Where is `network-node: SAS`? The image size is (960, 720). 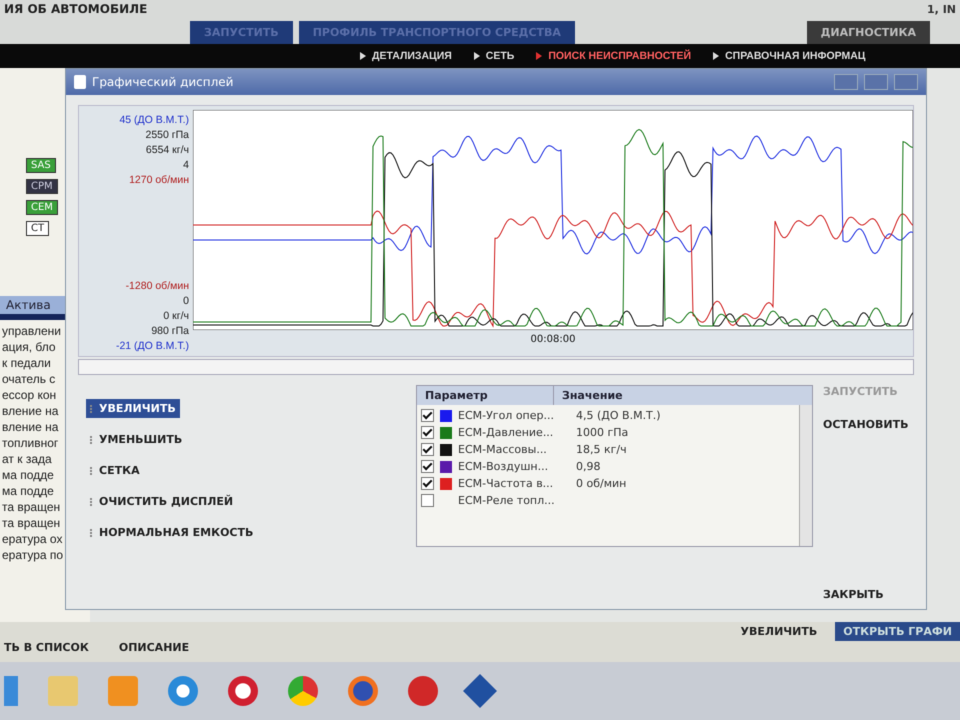
network-node: SAS is located at coordinates (41, 165).